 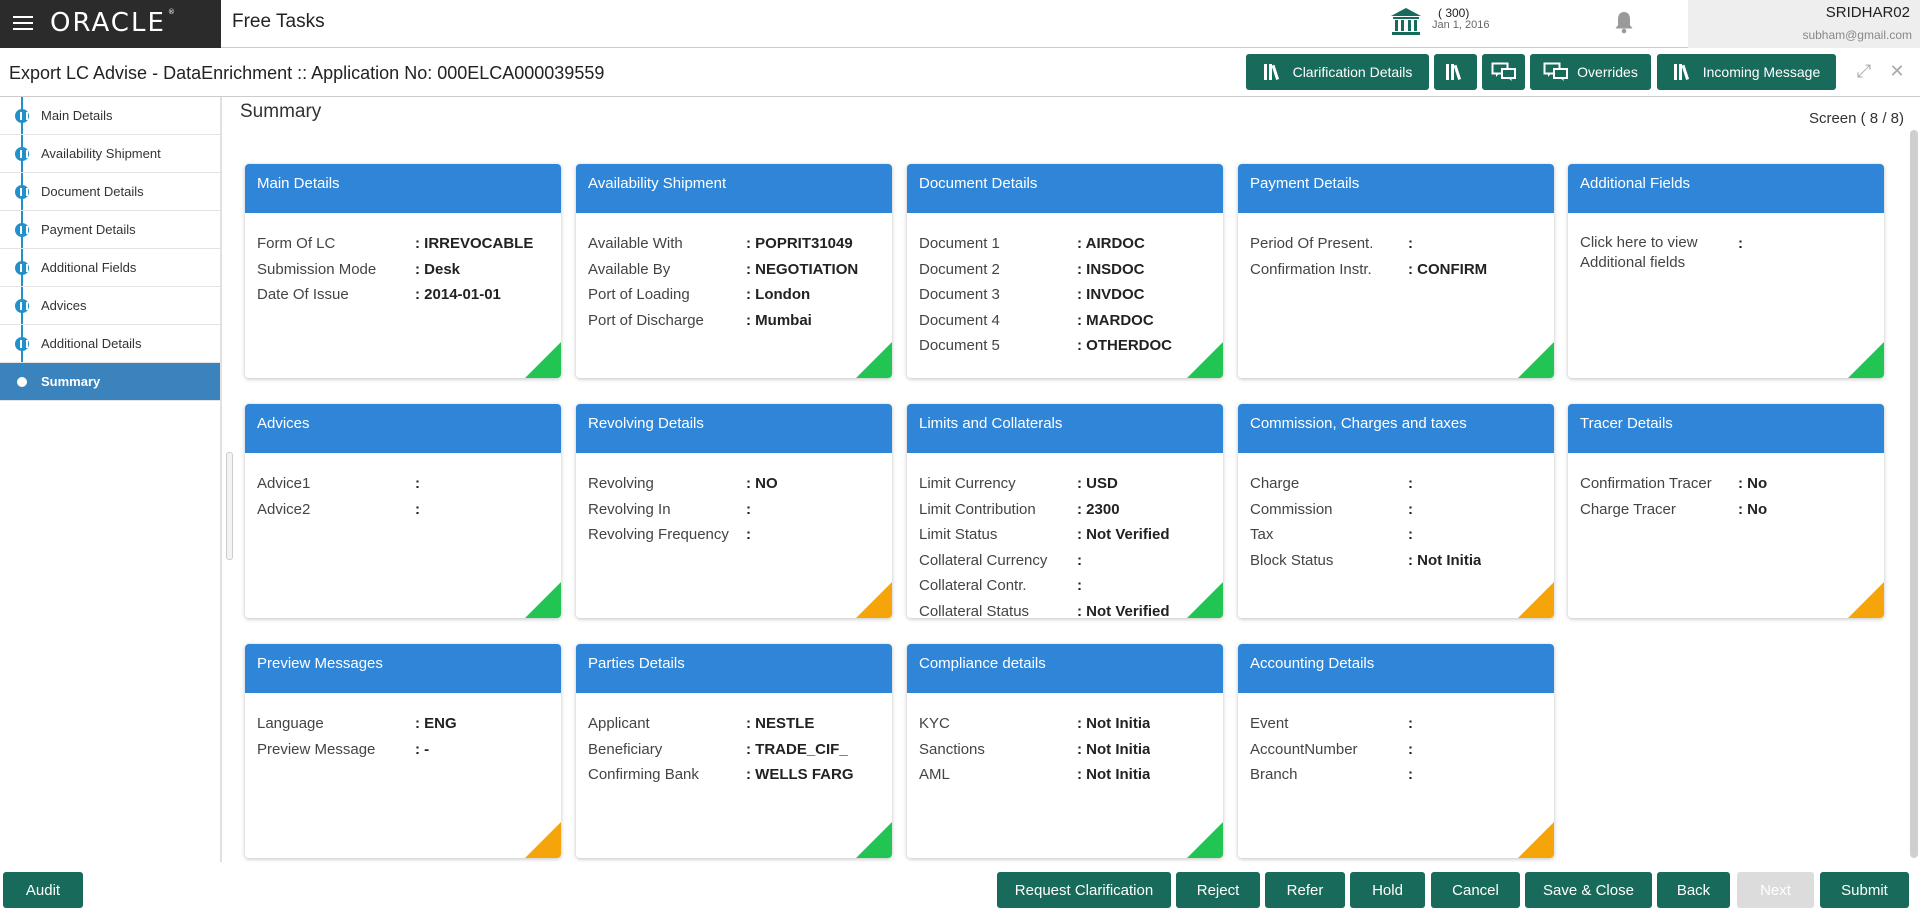 I want to click on overrides-button: Overrides, so click(x=1590, y=72).